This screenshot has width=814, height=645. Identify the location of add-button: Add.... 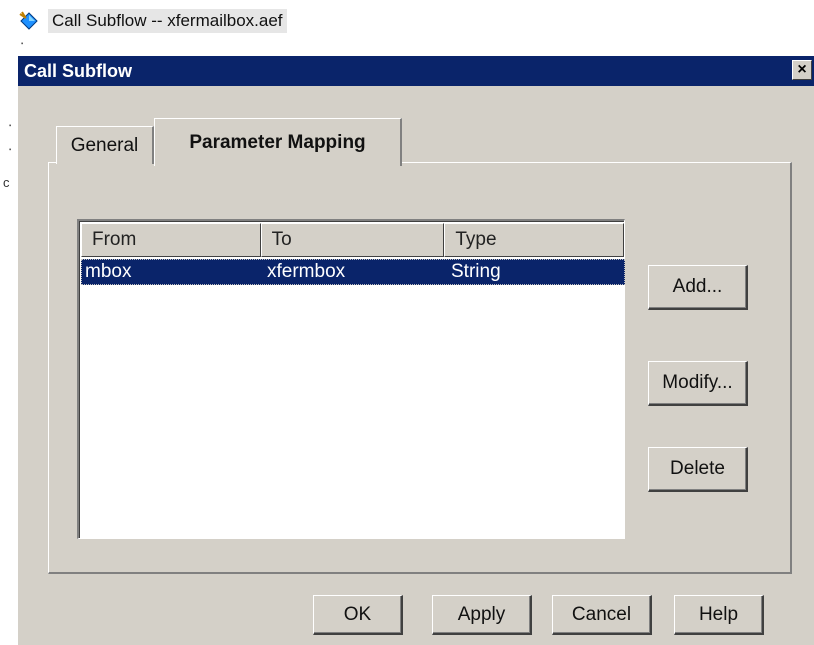
(698, 287).